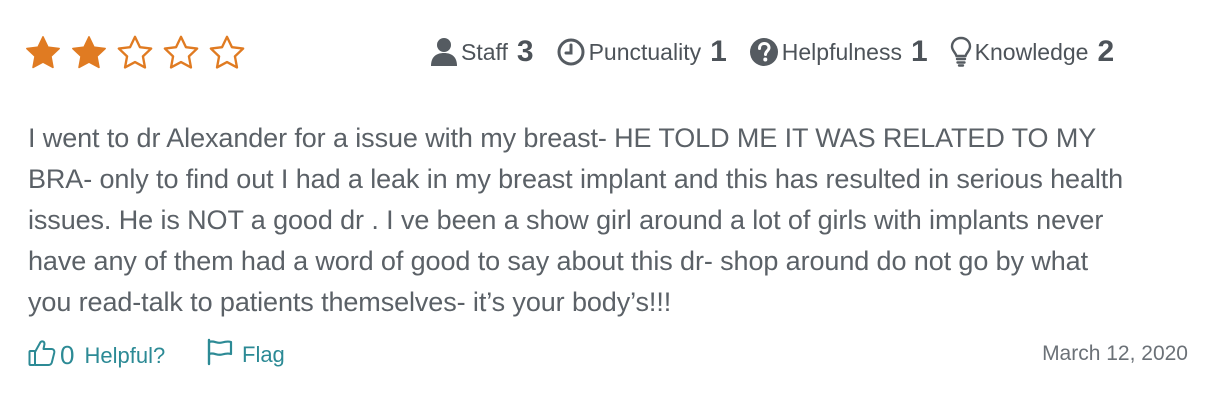 The height and width of the screenshot is (410, 1221). I want to click on star-rating, so click(135, 53).